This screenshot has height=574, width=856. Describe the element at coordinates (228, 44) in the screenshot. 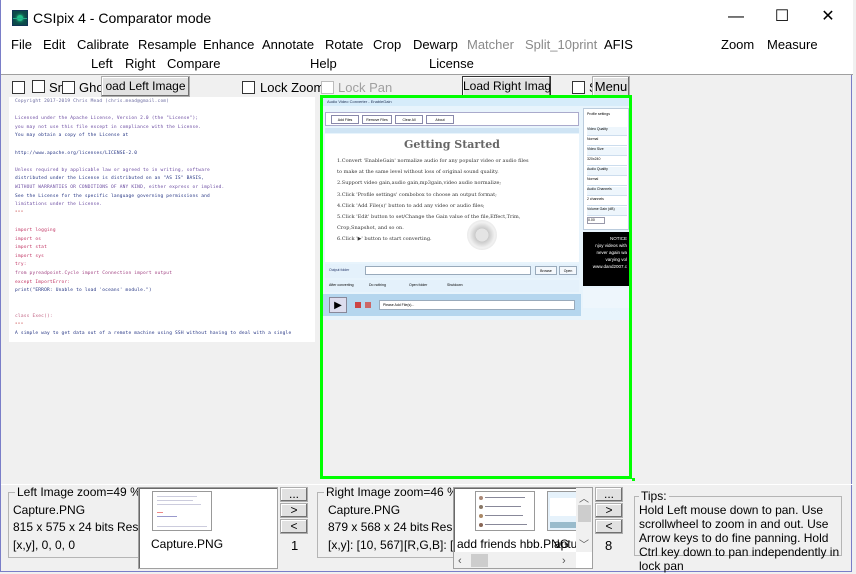

I see `menu-enhance: Enhance` at that location.